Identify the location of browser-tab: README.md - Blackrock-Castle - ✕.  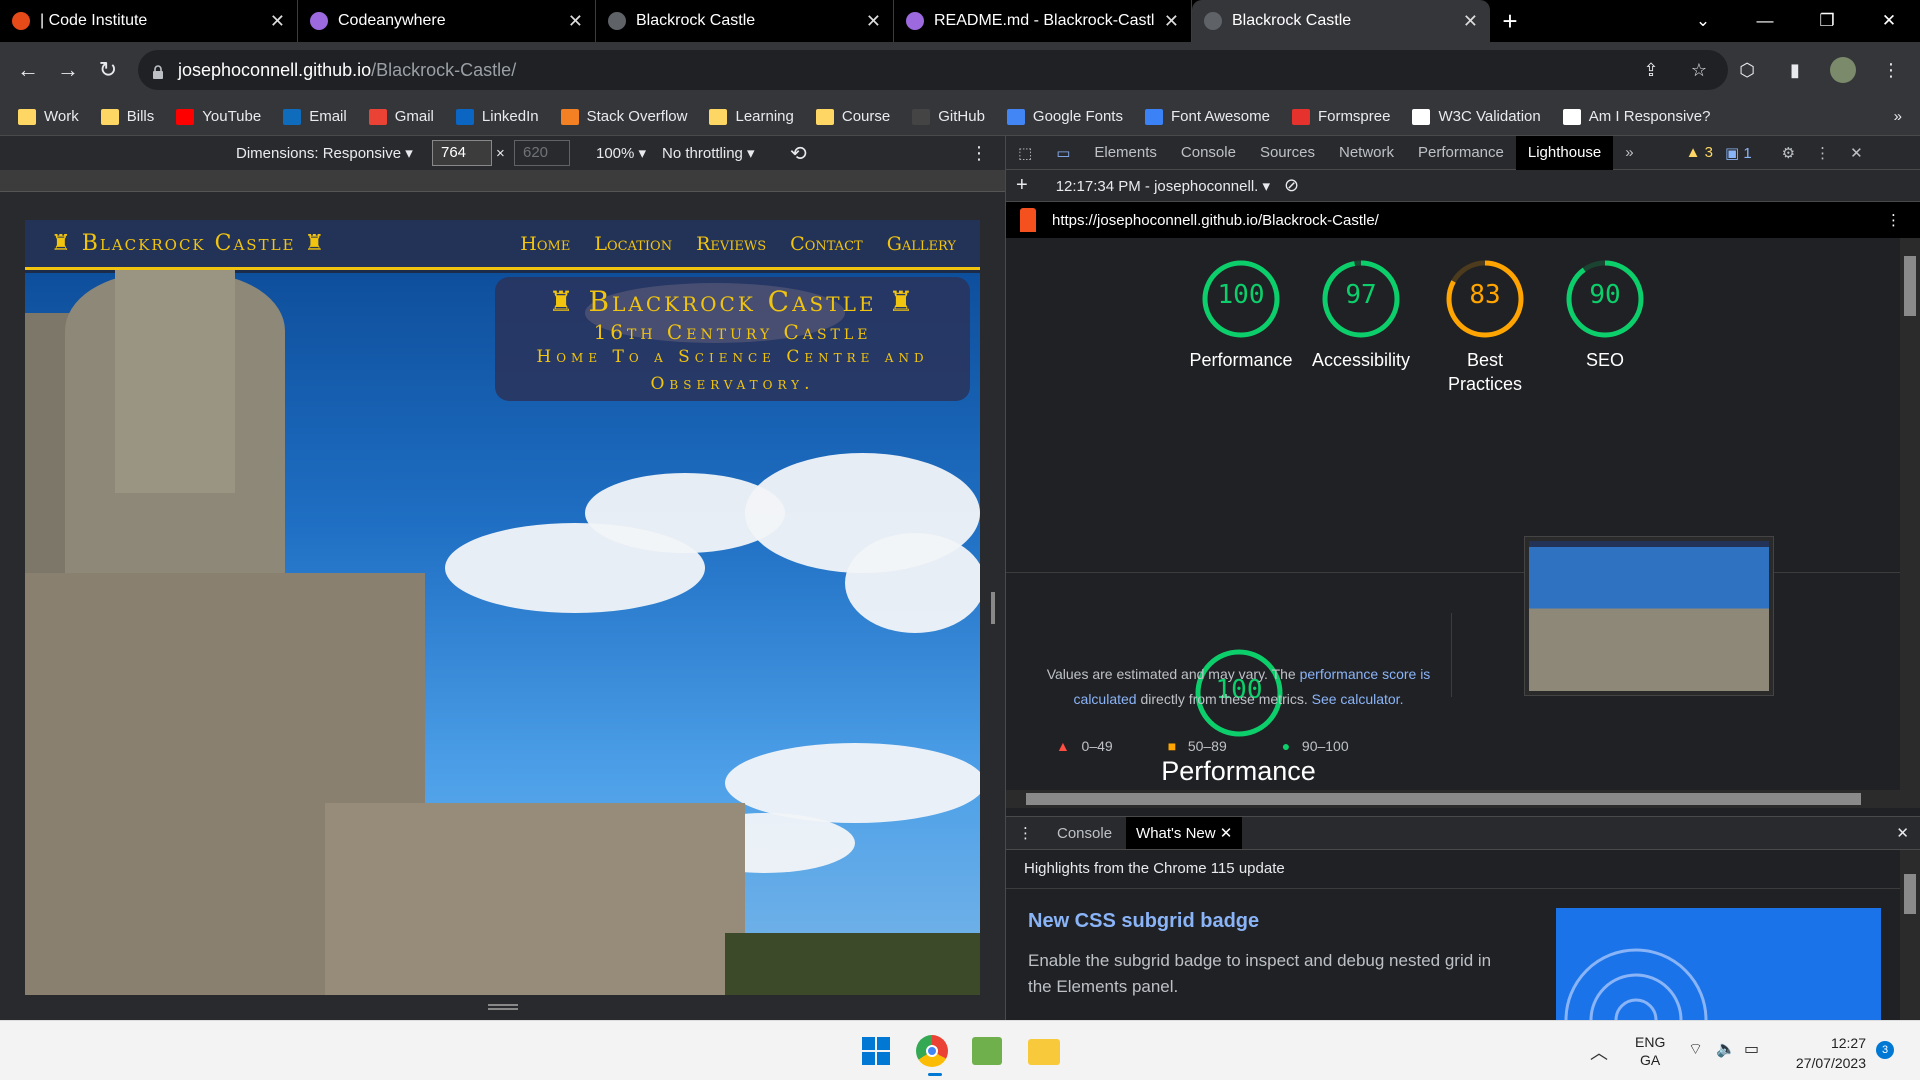
(1043, 21).